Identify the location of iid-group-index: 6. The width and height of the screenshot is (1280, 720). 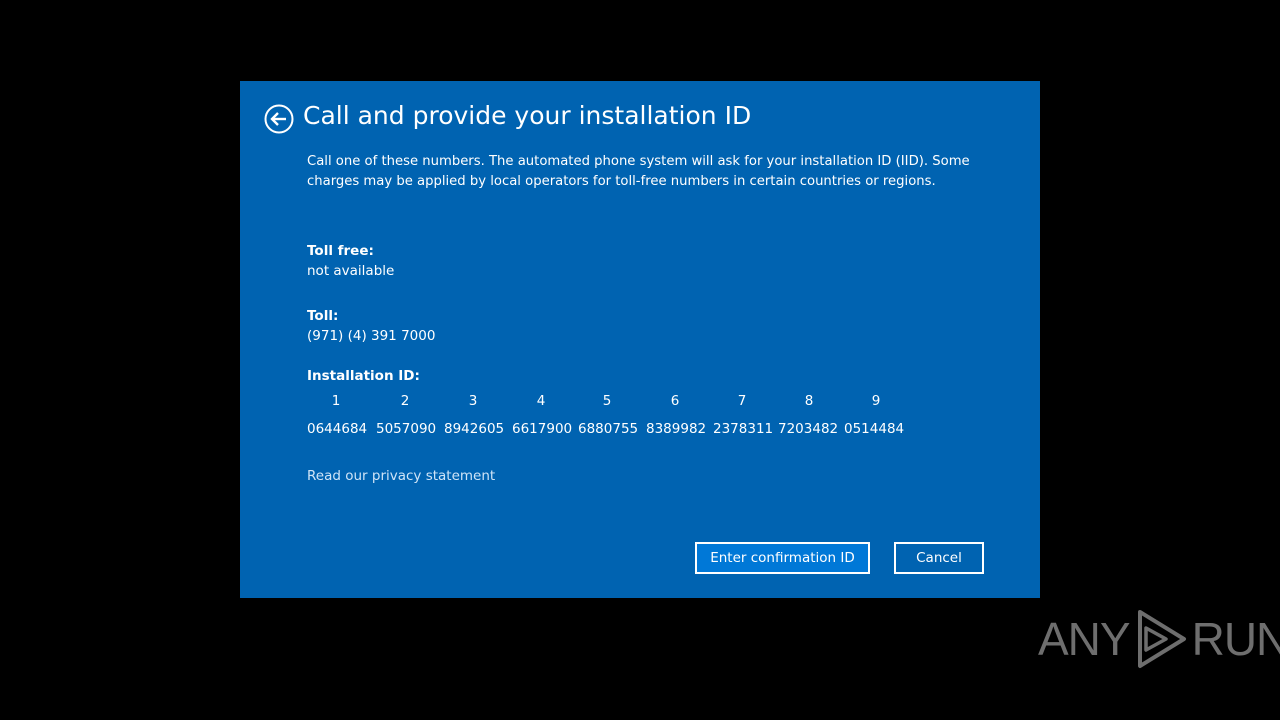
(675, 401).